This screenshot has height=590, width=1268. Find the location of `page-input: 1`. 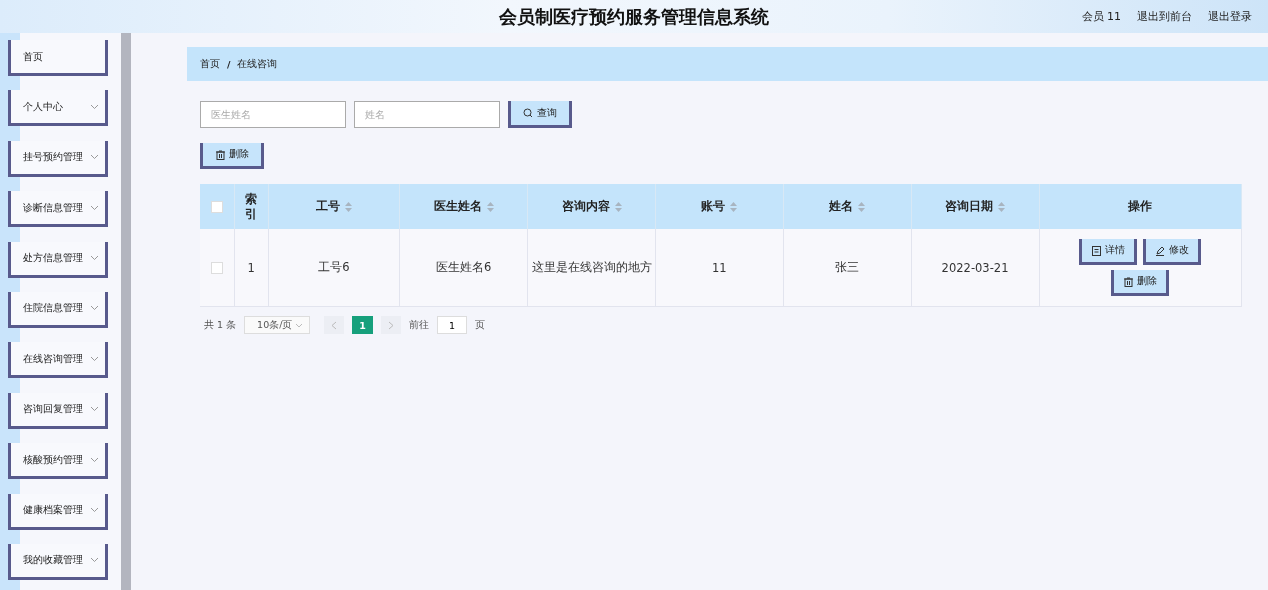

page-input: 1 is located at coordinates (452, 325).